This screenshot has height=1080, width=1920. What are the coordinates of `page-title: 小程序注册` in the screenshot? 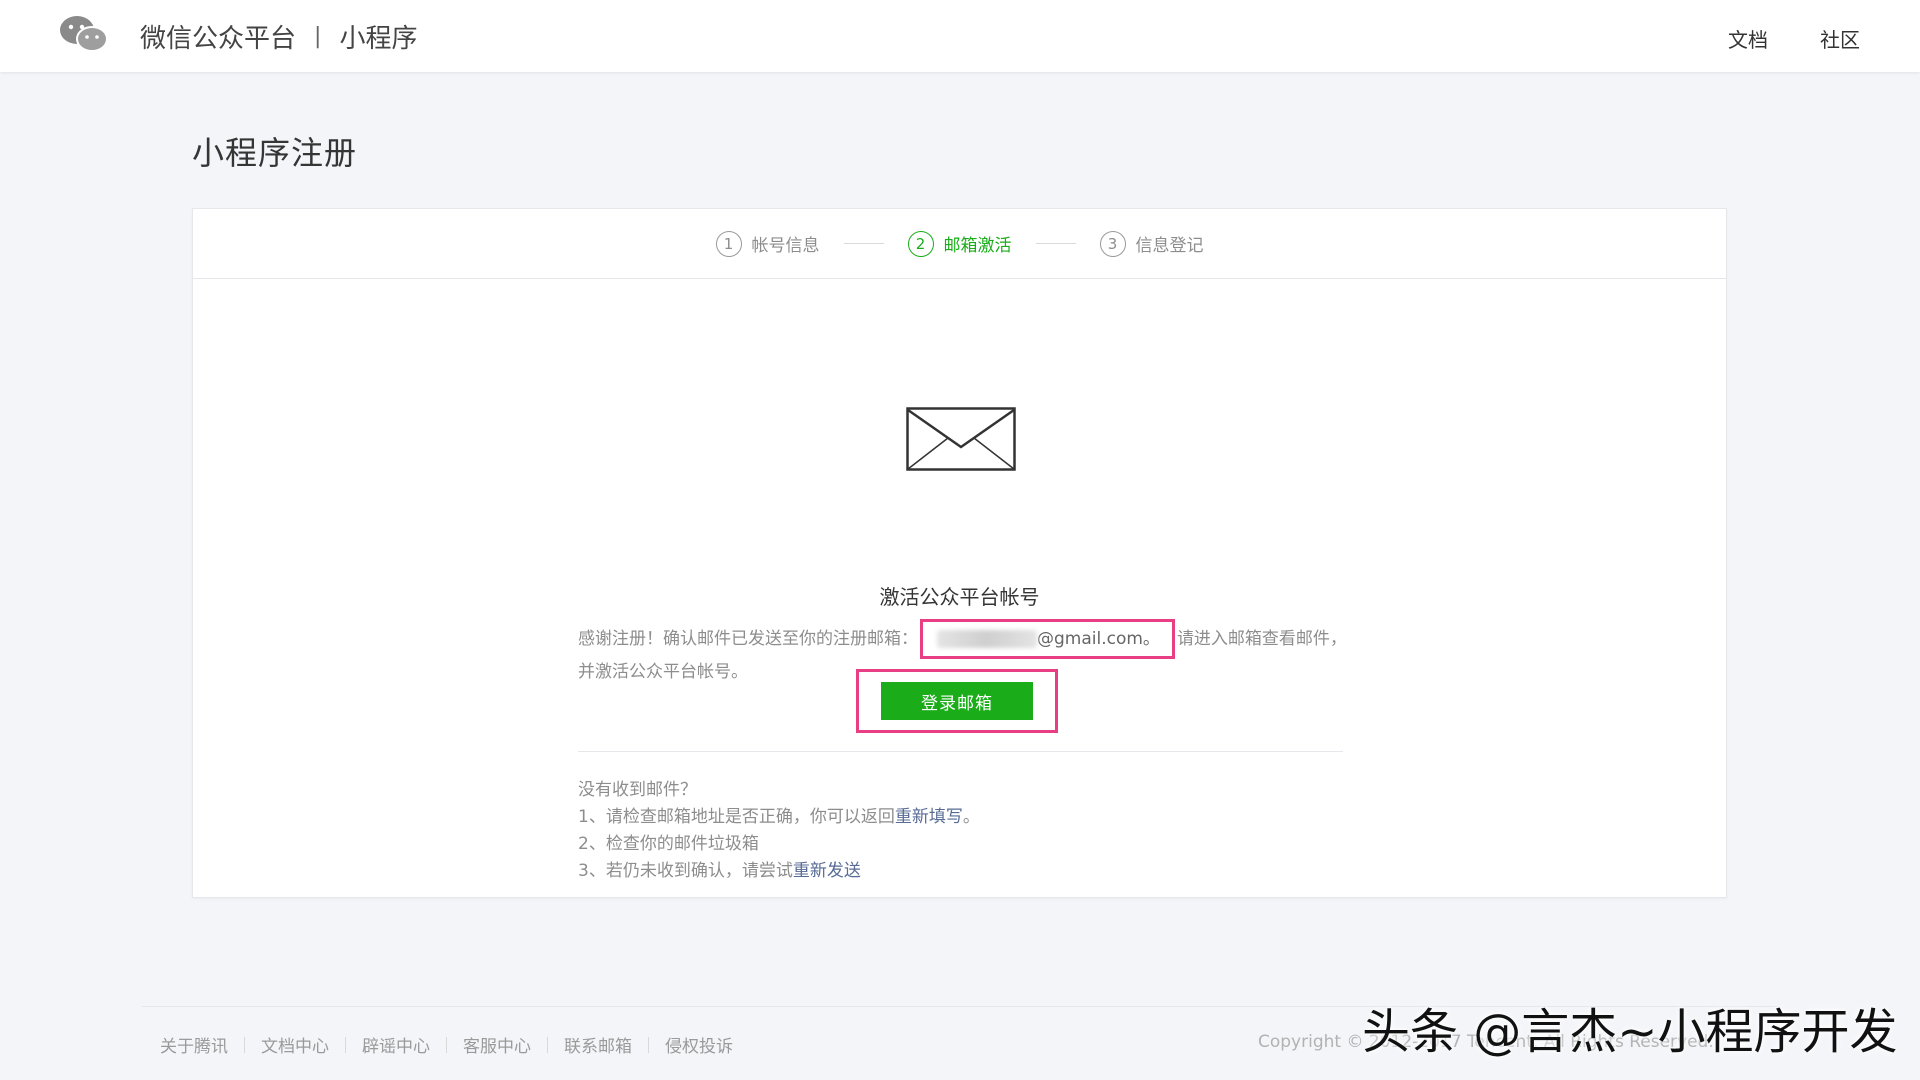 It's located at (275, 153).